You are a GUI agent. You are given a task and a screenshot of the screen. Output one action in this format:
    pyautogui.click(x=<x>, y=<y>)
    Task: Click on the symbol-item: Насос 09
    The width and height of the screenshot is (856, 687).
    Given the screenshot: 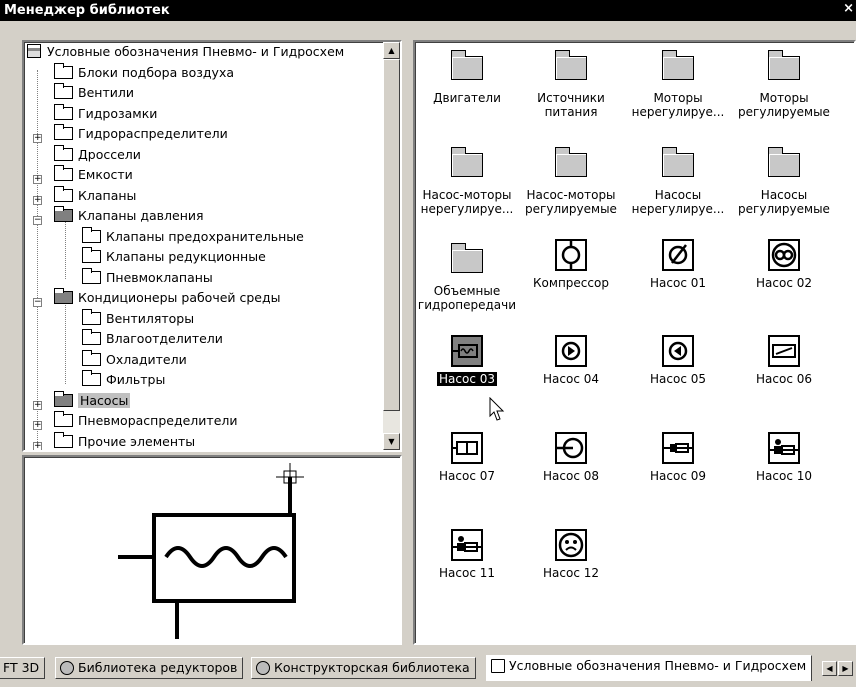 What is the action you would take?
    pyautogui.click(x=678, y=457)
    